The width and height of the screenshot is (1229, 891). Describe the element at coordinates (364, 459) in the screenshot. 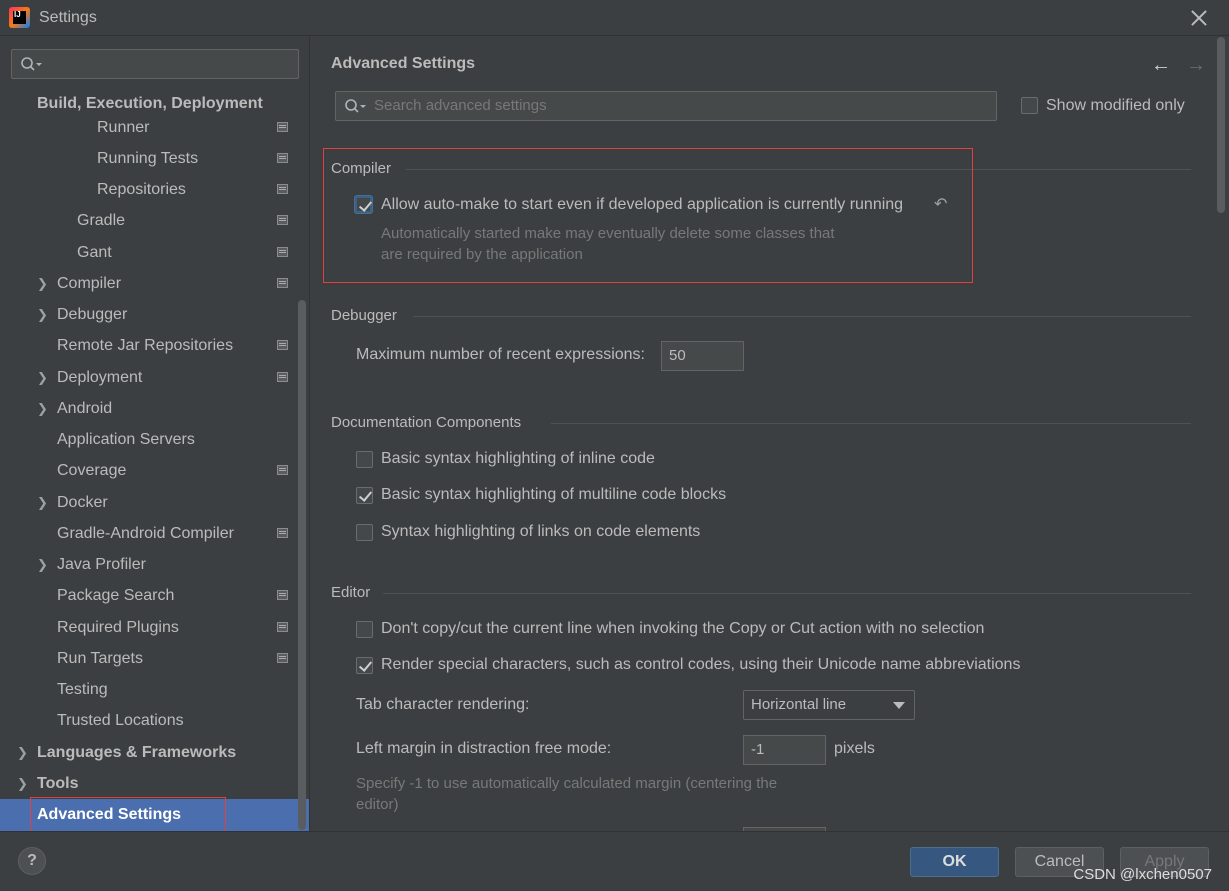

I see `inline-code-highlighting-checkbox` at that location.